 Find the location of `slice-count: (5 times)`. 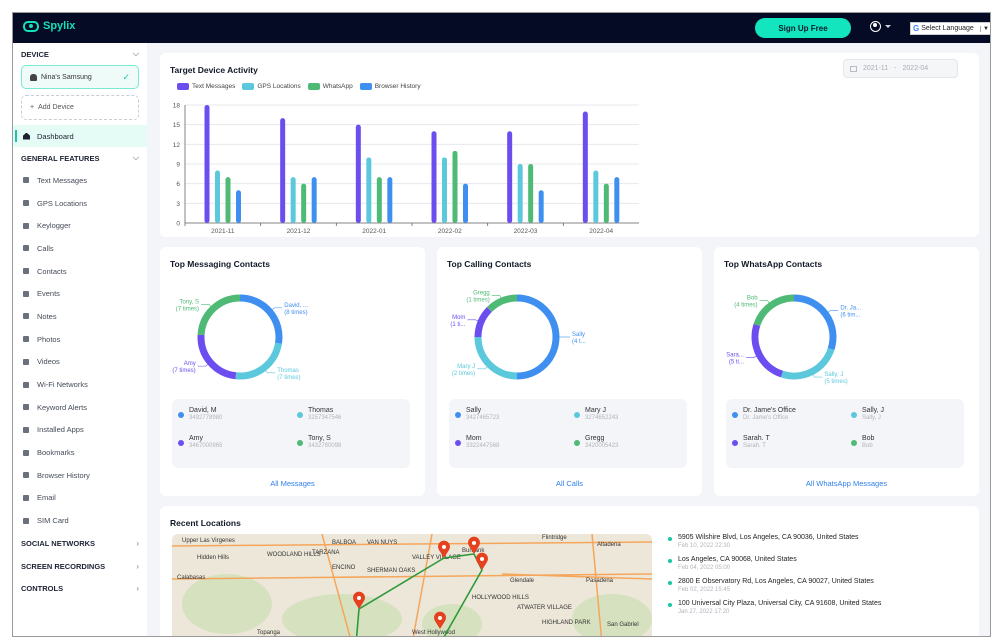

slice-count: (5 times) is located at coordinates (835, 382).